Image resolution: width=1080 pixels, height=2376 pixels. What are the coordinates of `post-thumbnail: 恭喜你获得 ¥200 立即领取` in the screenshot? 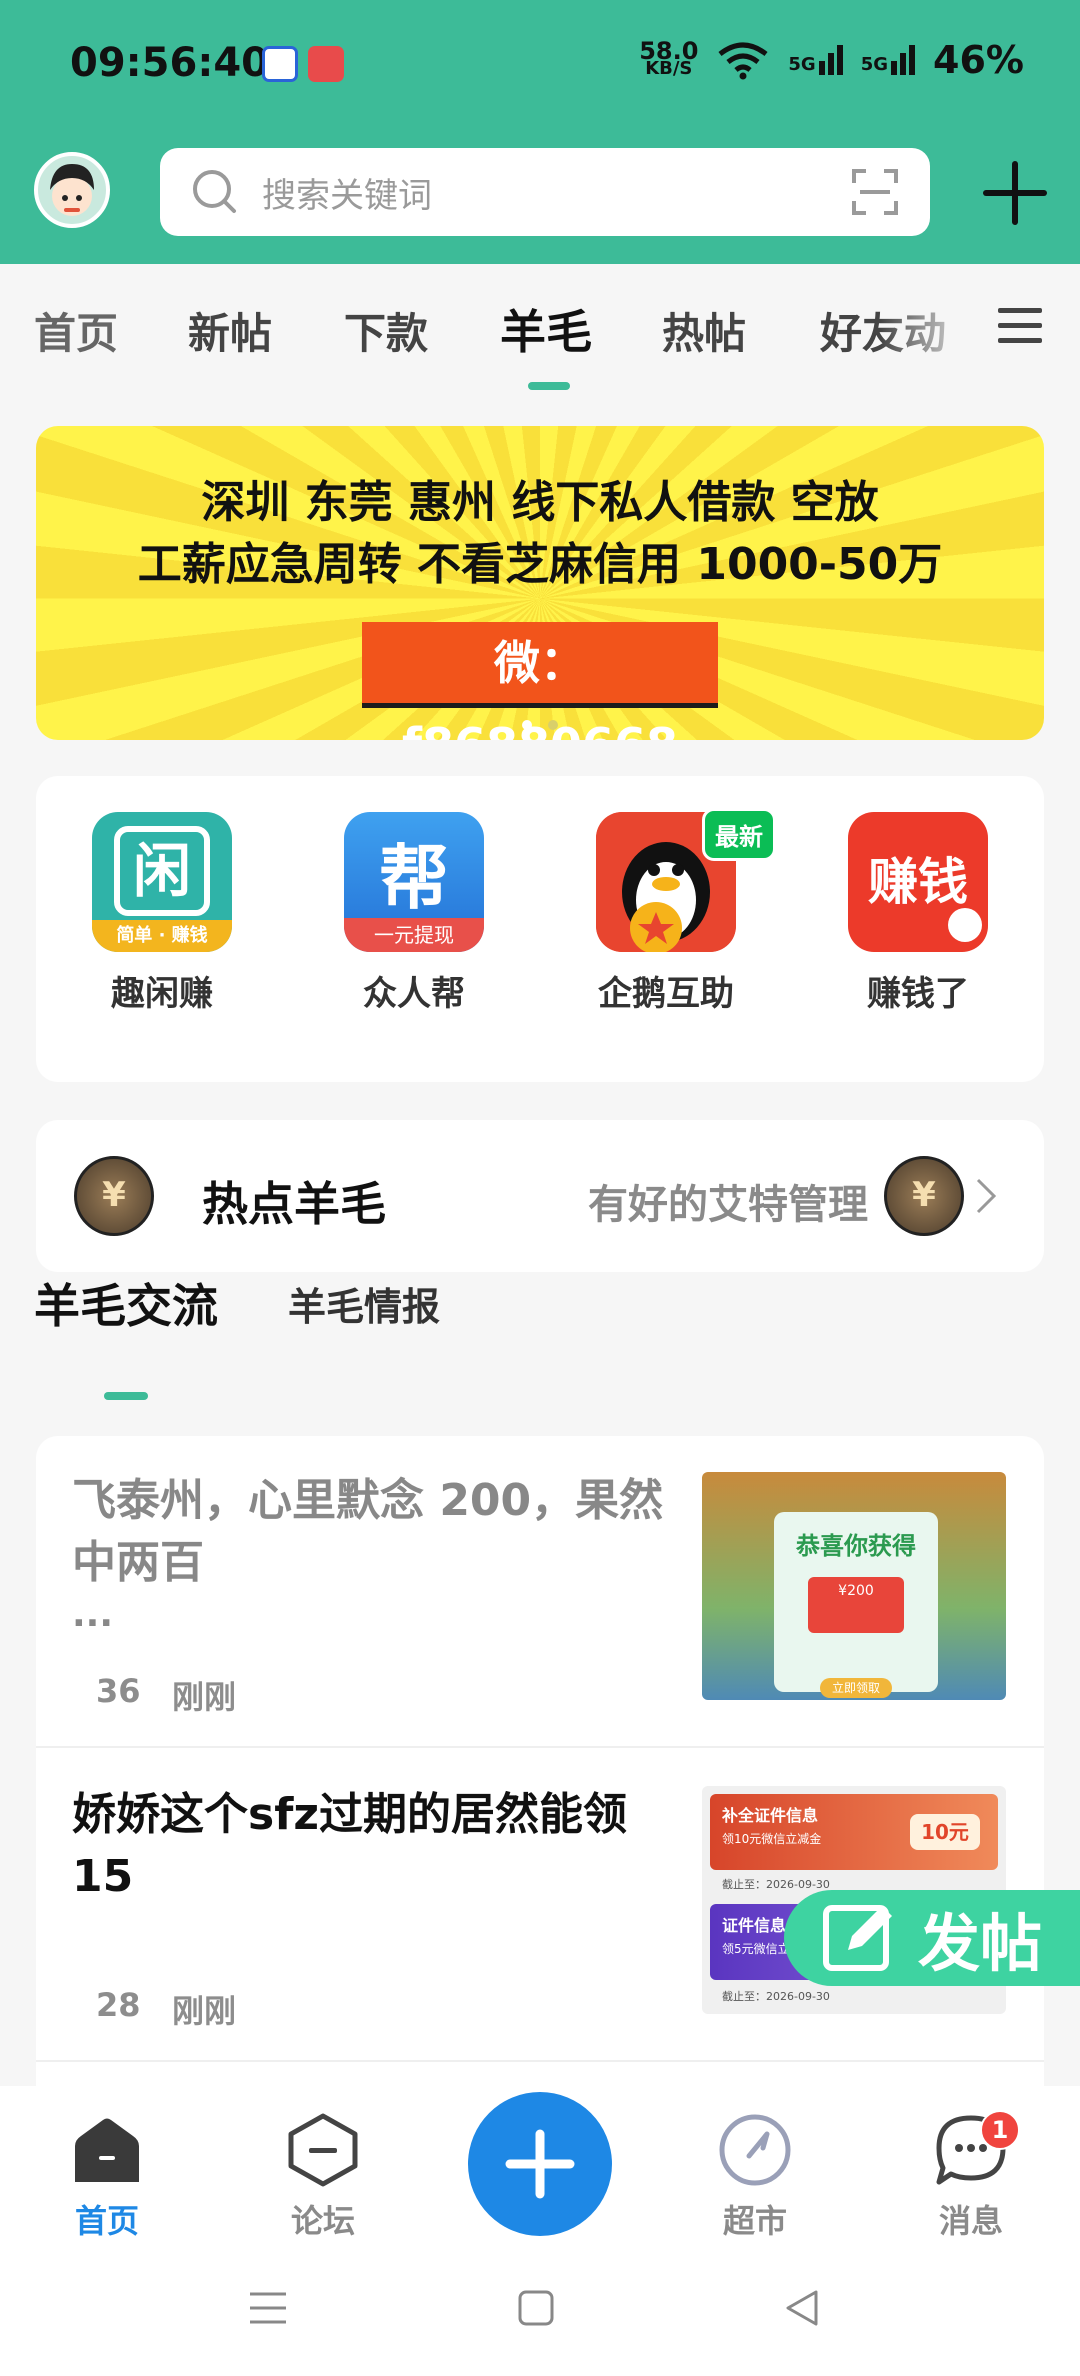 It's located at (854, 1586).